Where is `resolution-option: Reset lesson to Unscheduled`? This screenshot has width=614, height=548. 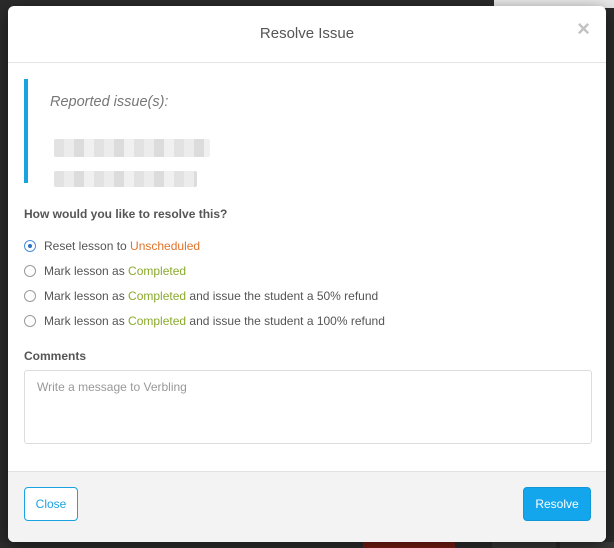
resolution-option: Reset lesson to Unscheduled is located at coordinates (307, 245).